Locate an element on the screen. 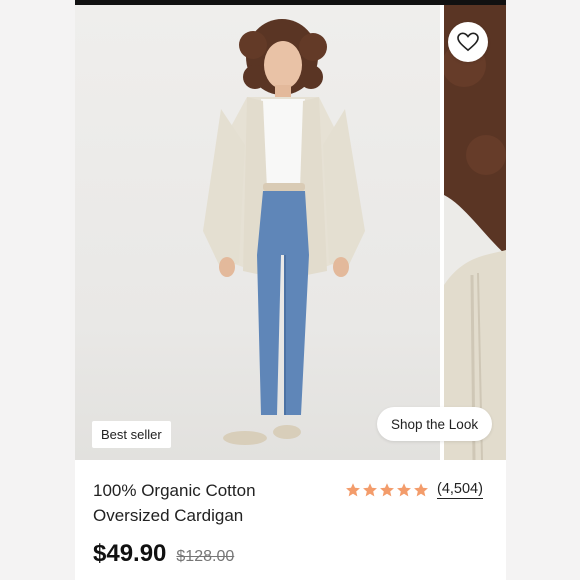 This screenshot has height=580, width=580. shop-the-look-label: Shop the Look is located at coordinates (435, 424).